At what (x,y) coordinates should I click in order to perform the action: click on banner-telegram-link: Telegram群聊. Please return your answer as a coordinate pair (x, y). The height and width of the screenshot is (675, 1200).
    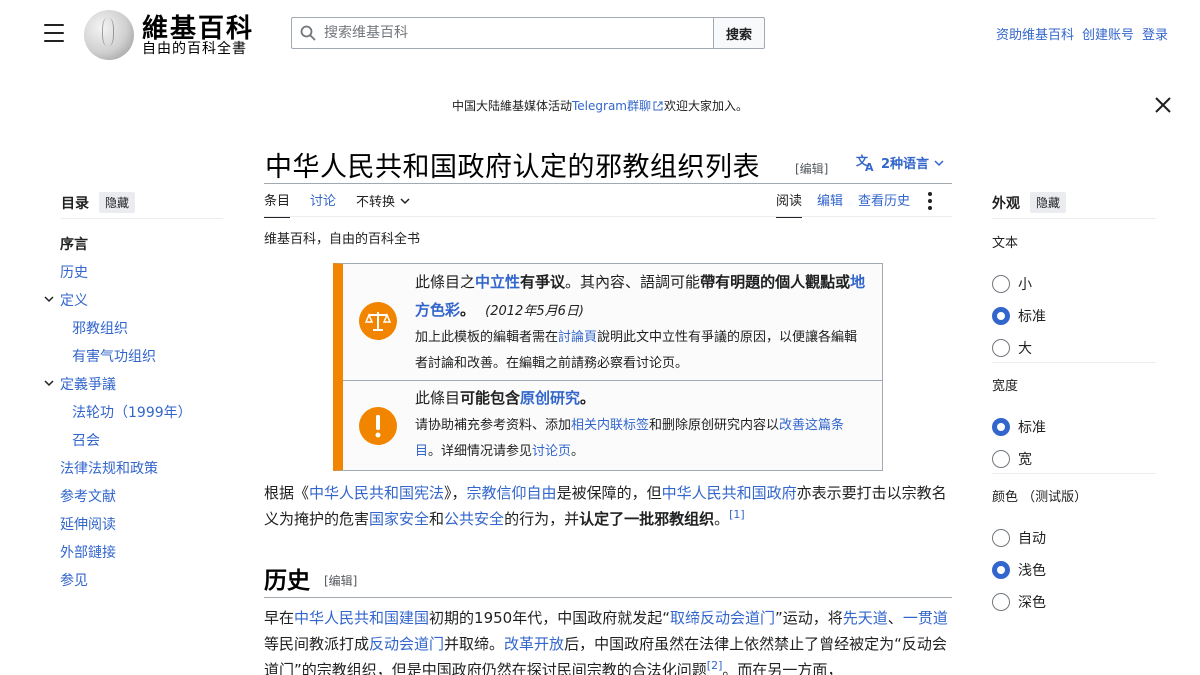
    Looking at the image, I should click on (611, 106).